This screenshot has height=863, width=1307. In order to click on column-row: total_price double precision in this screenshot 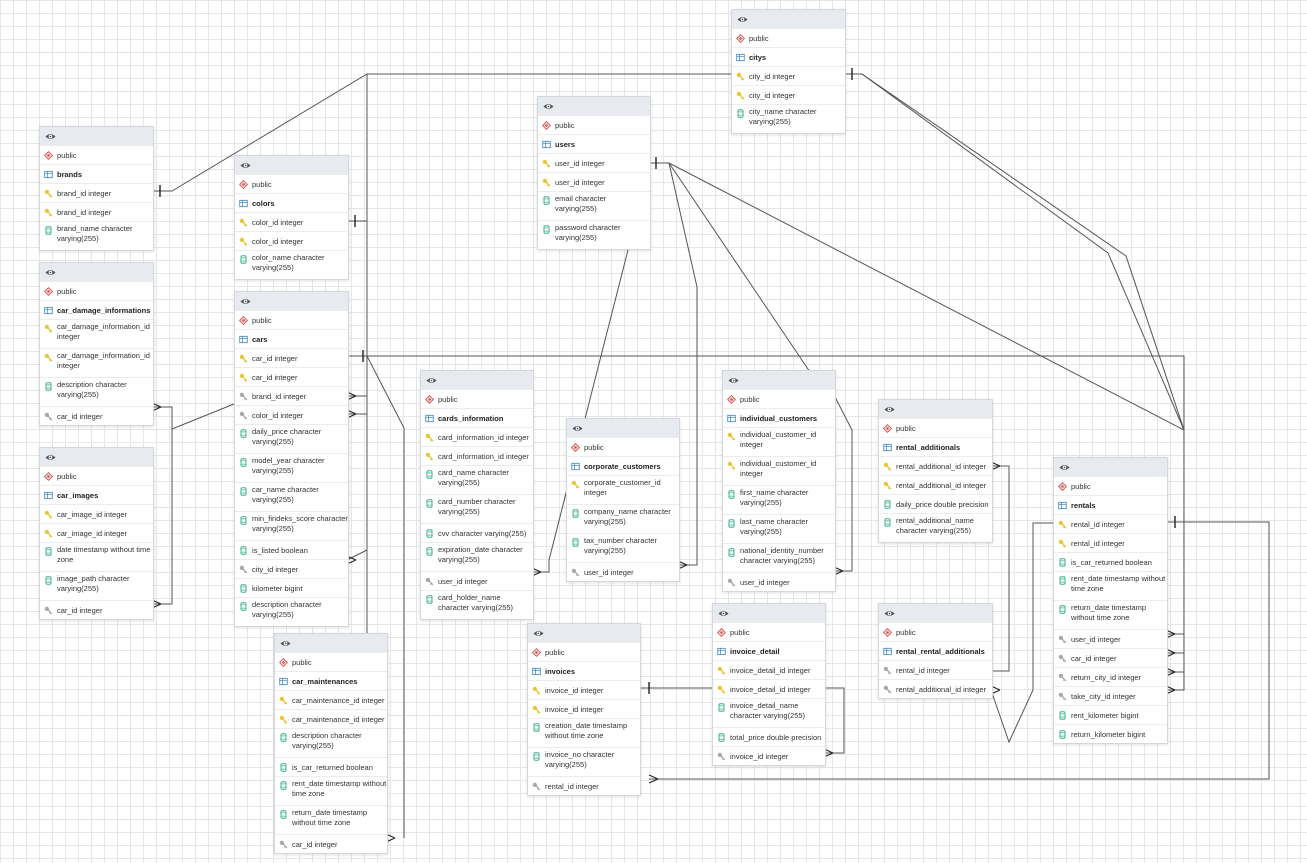, I will do `click(769, 736)`.